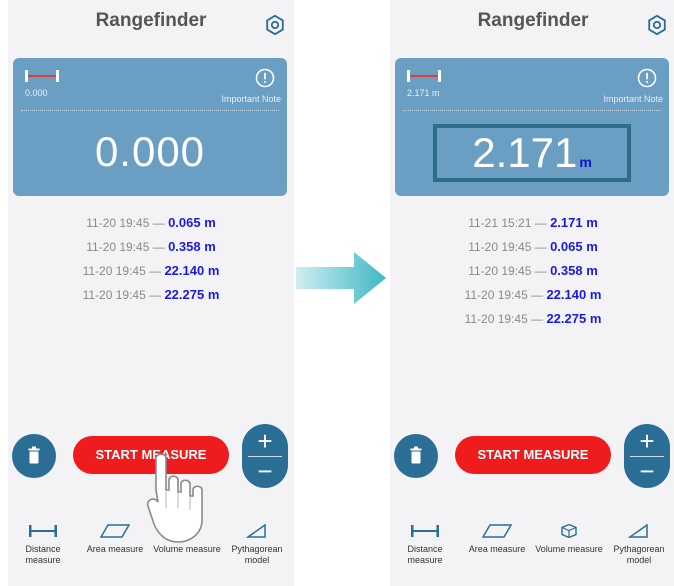 This screenshot has width=674, height=586. Describe the element at coordinates (150, 151) in the screenshot. I see `current-reading: 0.000` at that location.